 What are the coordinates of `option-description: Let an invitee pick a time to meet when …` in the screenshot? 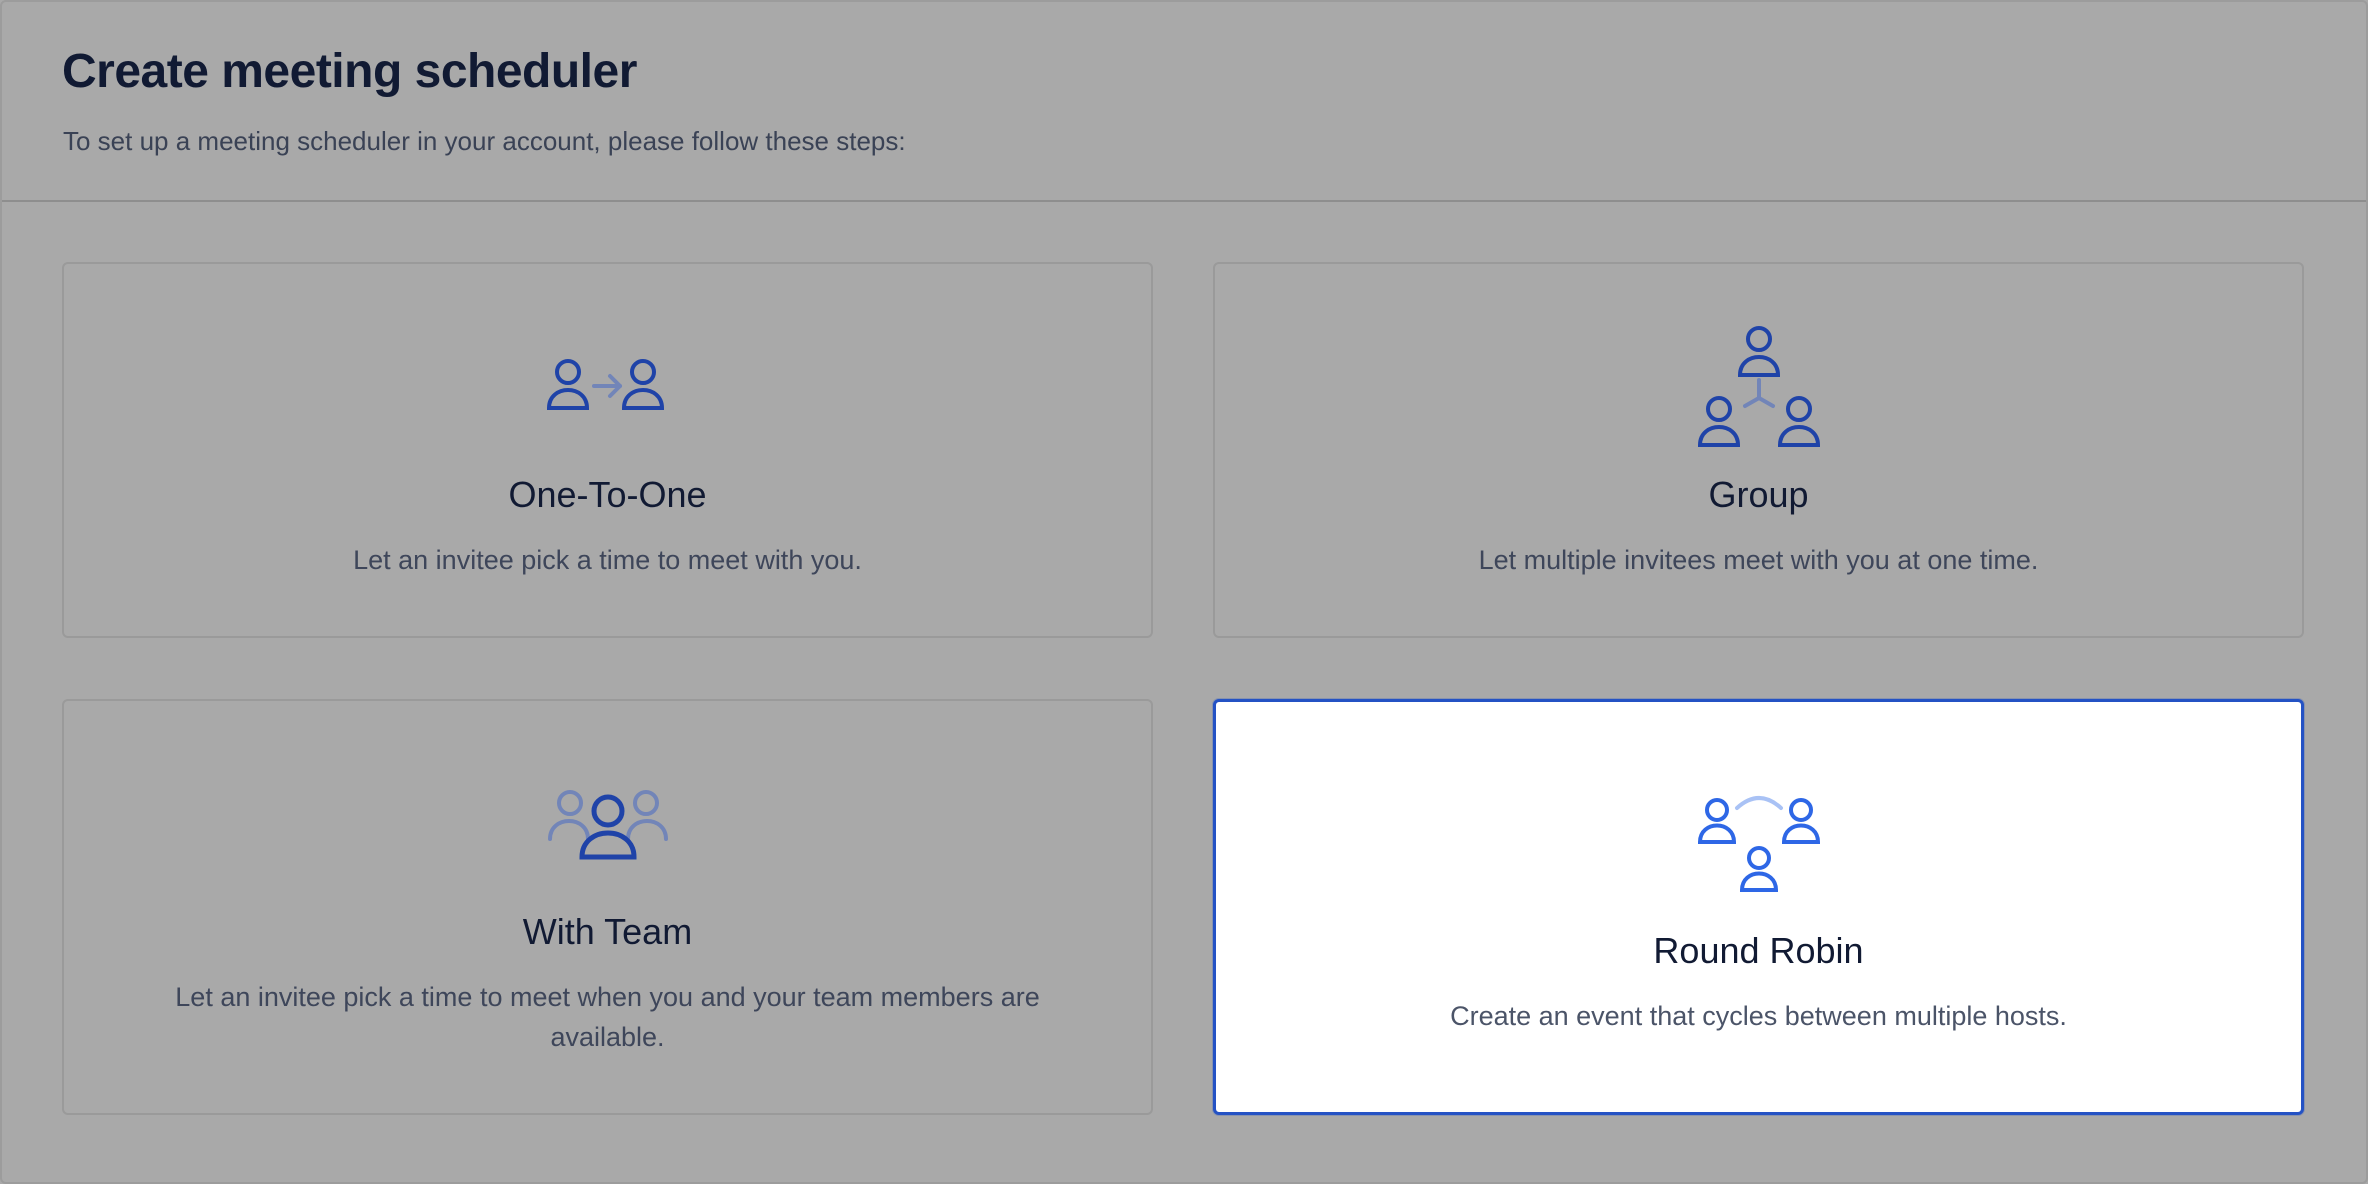 It's located at (607, 1017).